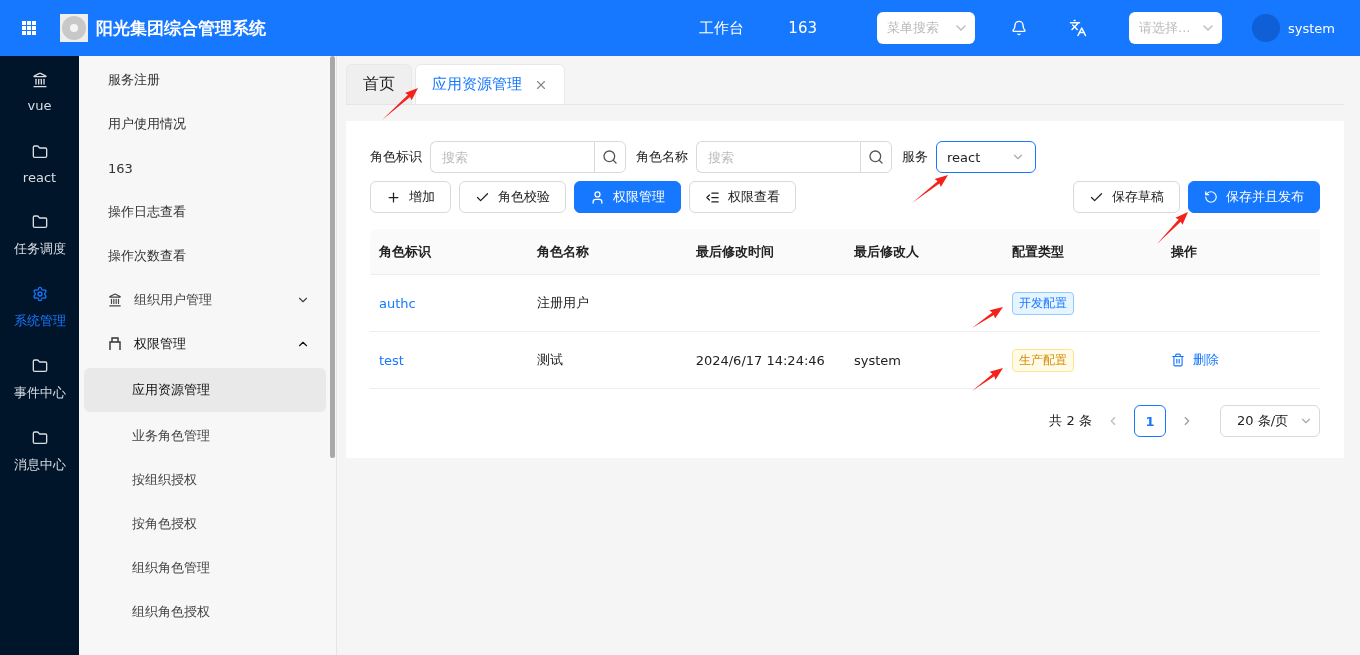 This screenshot has height=655, width=1360. I want to click on tab: 应用资源管理, so click(490, 84).